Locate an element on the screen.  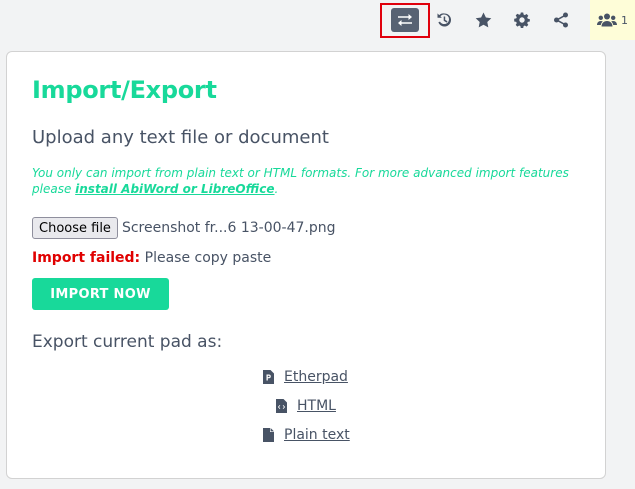
export-plain-text-label: Plain text is located at coordinates (317, 435).